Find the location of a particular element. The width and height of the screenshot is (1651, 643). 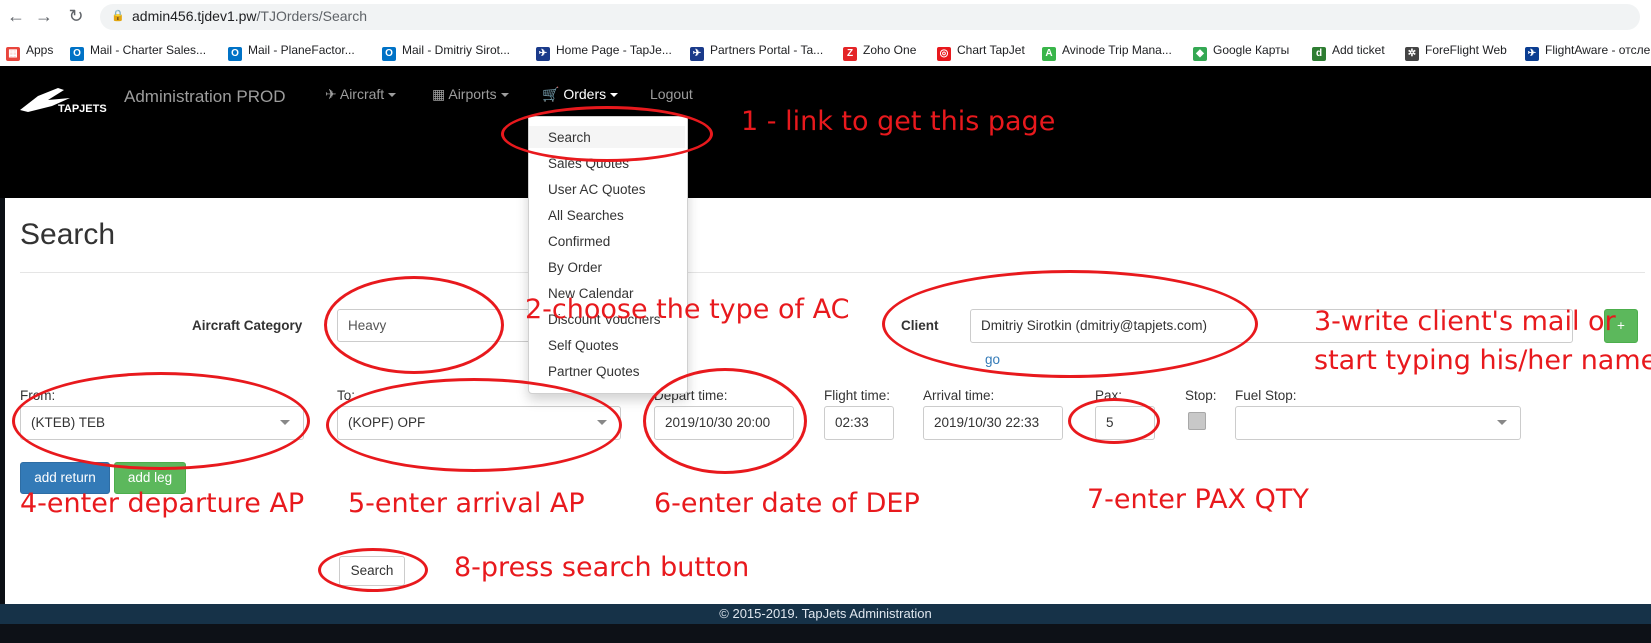

annotation-step-3-line2: start typing his/her name is located at coordinates (1482, 360).